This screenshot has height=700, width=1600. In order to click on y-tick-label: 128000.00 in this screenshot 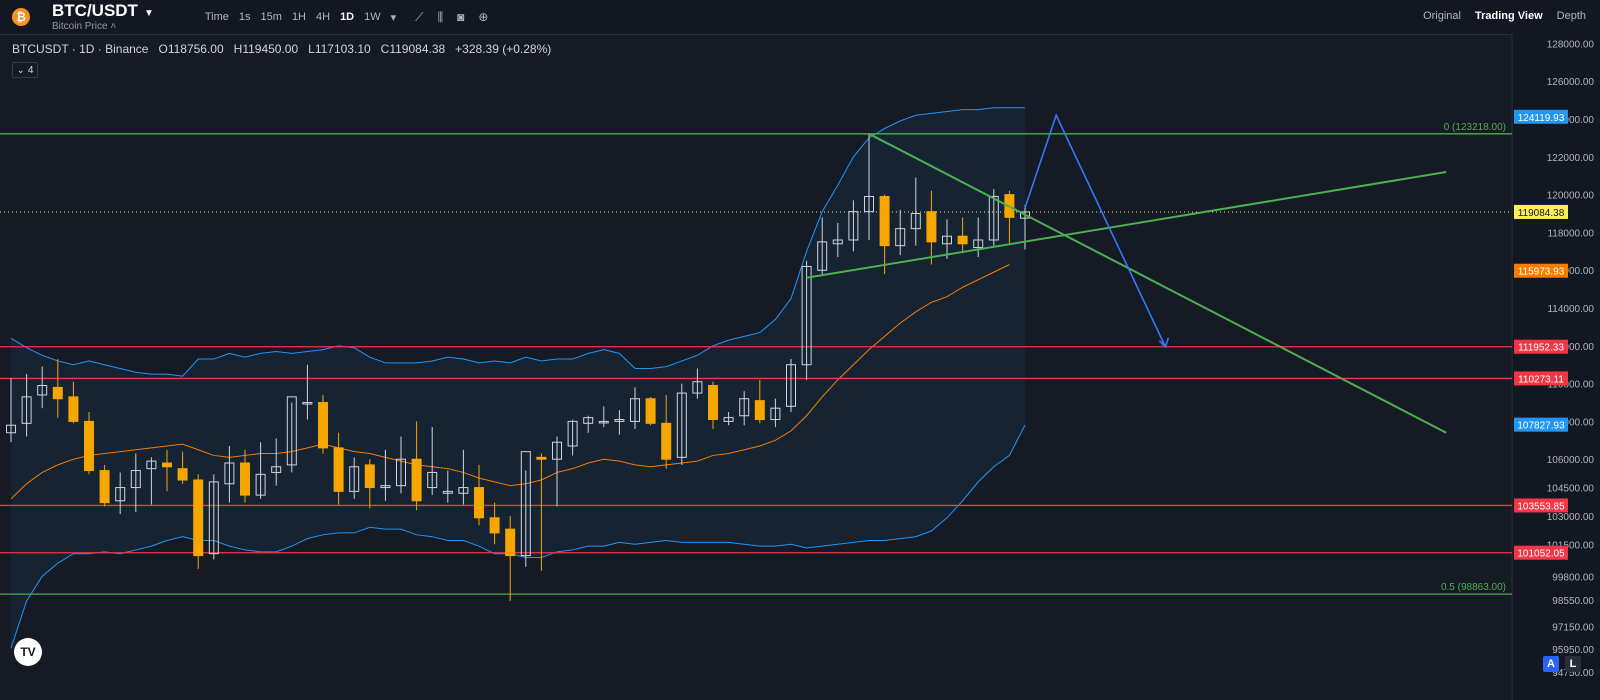, I will do `click(1571, 44)`.